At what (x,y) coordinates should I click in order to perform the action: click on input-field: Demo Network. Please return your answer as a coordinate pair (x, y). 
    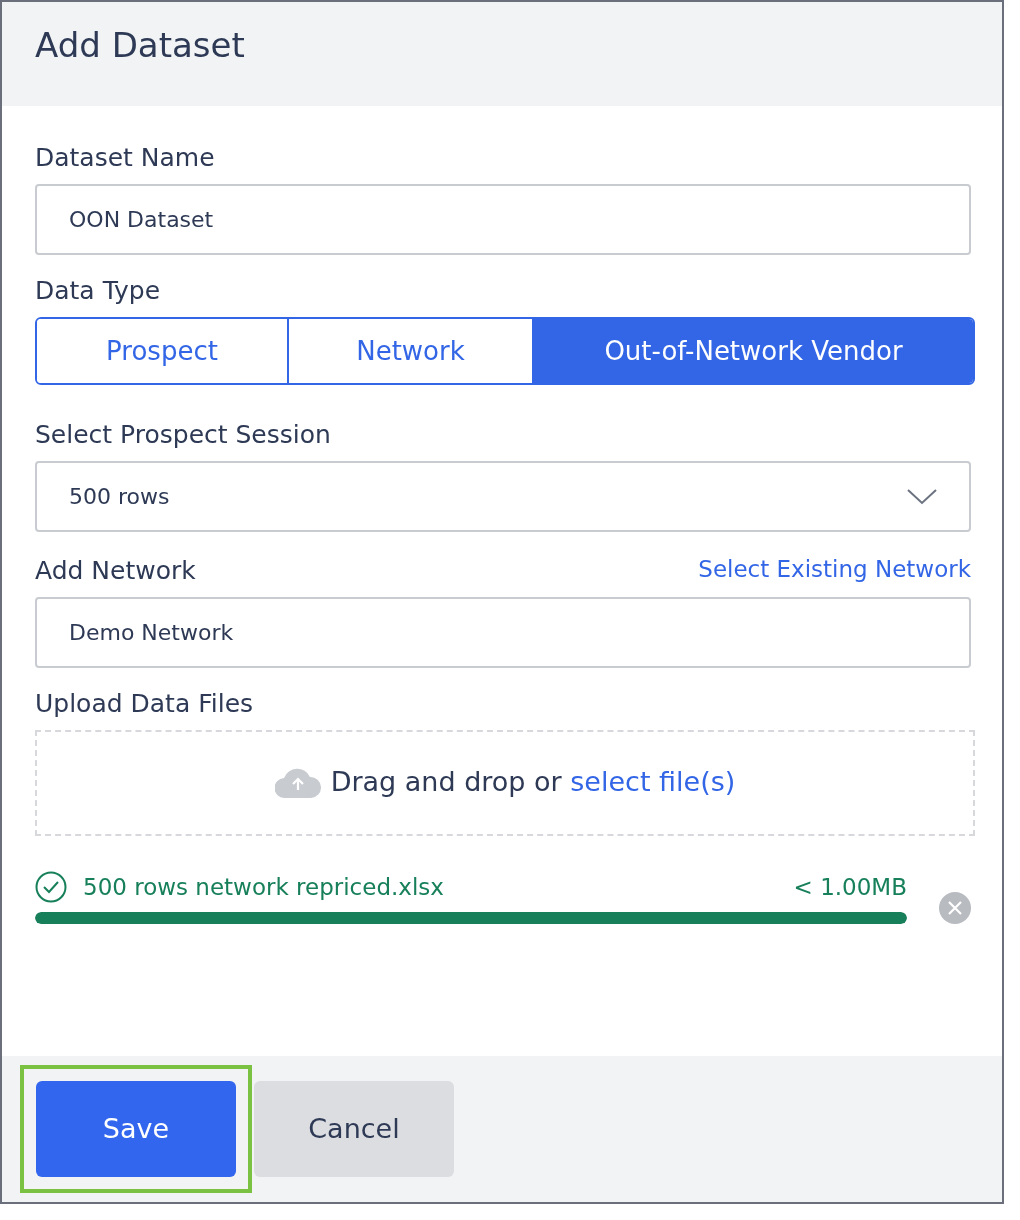
    Looking at the image, I should click on (503, 632).